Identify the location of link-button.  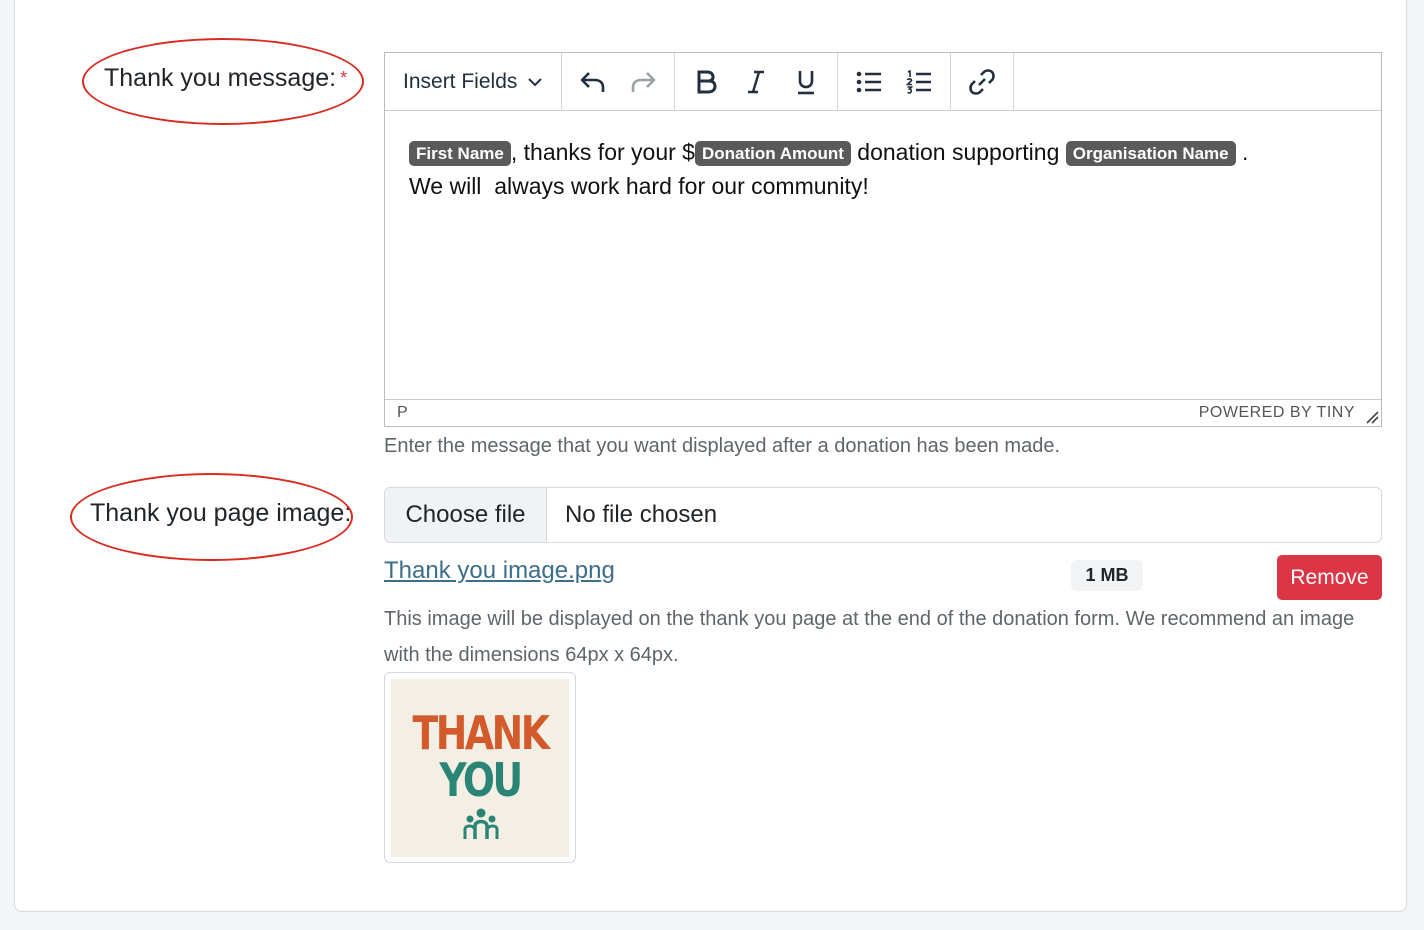
(982, 82).